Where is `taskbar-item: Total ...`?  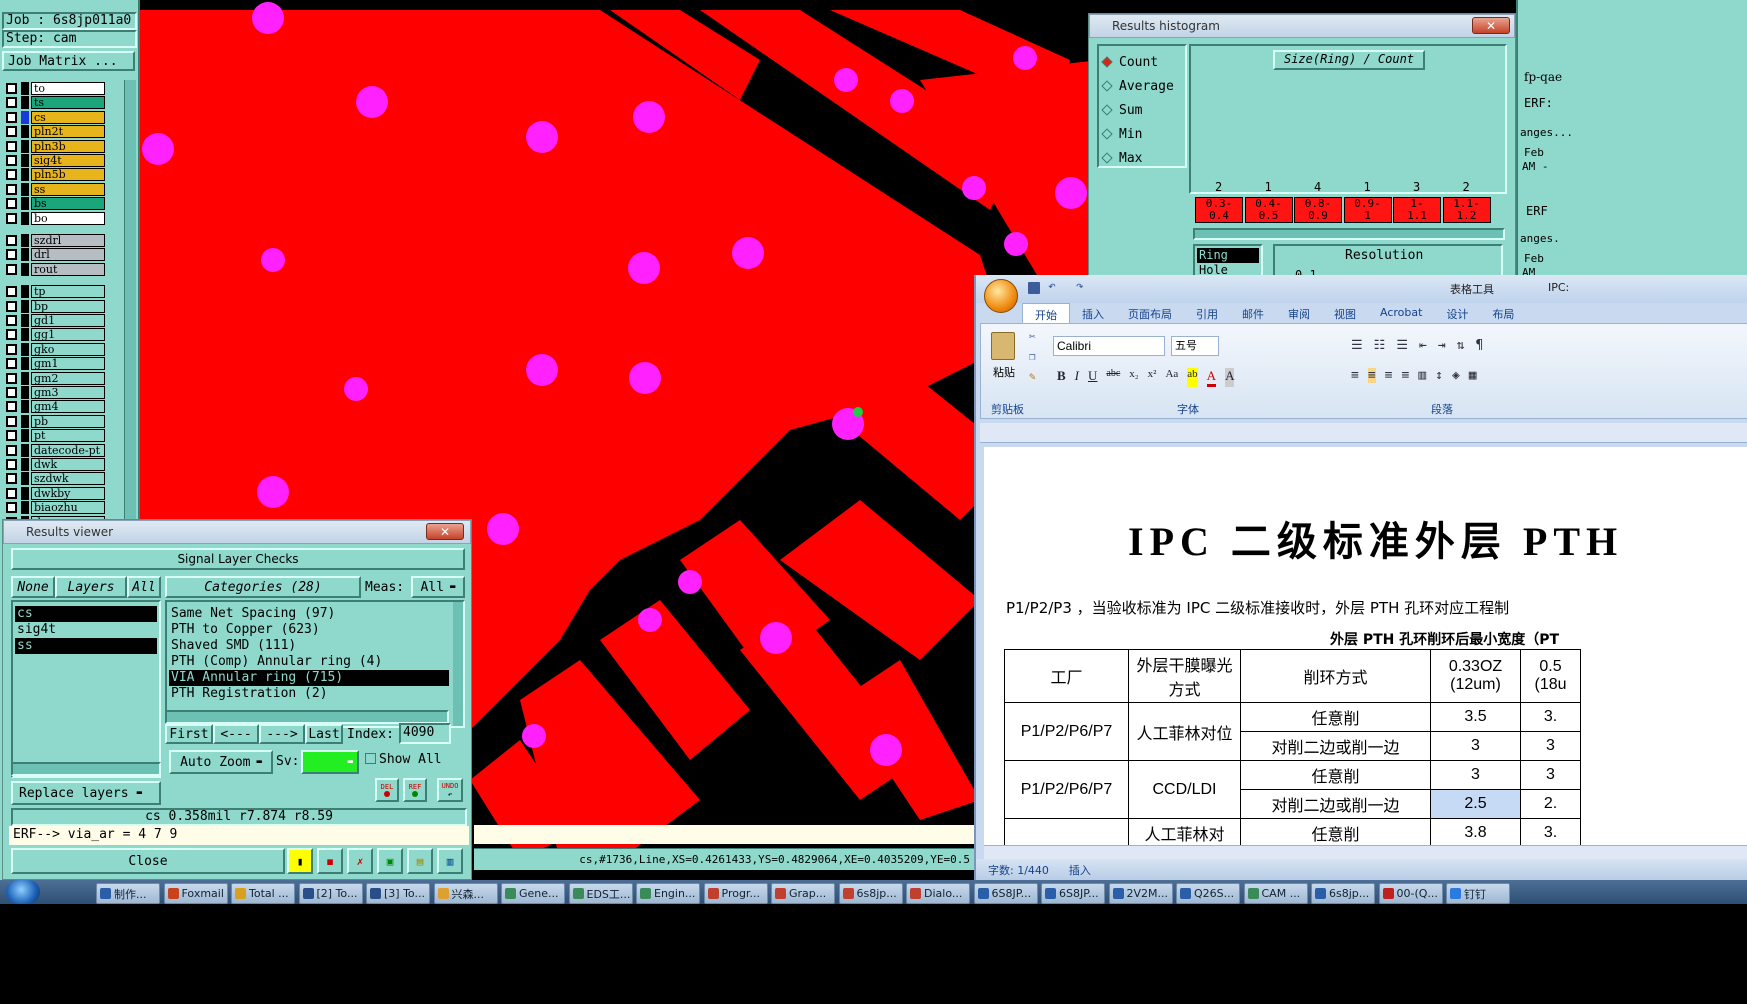
taskbar-item: Total ... is located at coordinates (263, 893).